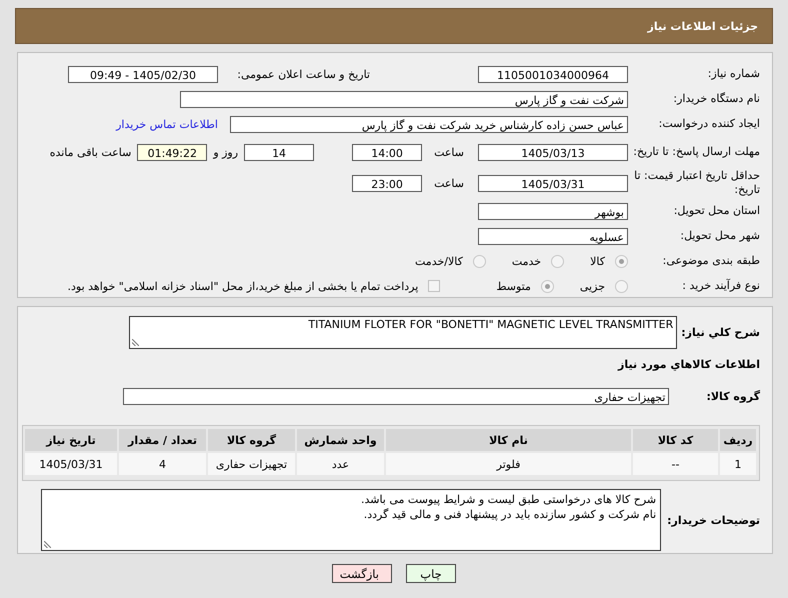 The width and height of the screenshot is (788, 598). I want to click on deadline-date-field: 1405/03/13, so click(553, 152).